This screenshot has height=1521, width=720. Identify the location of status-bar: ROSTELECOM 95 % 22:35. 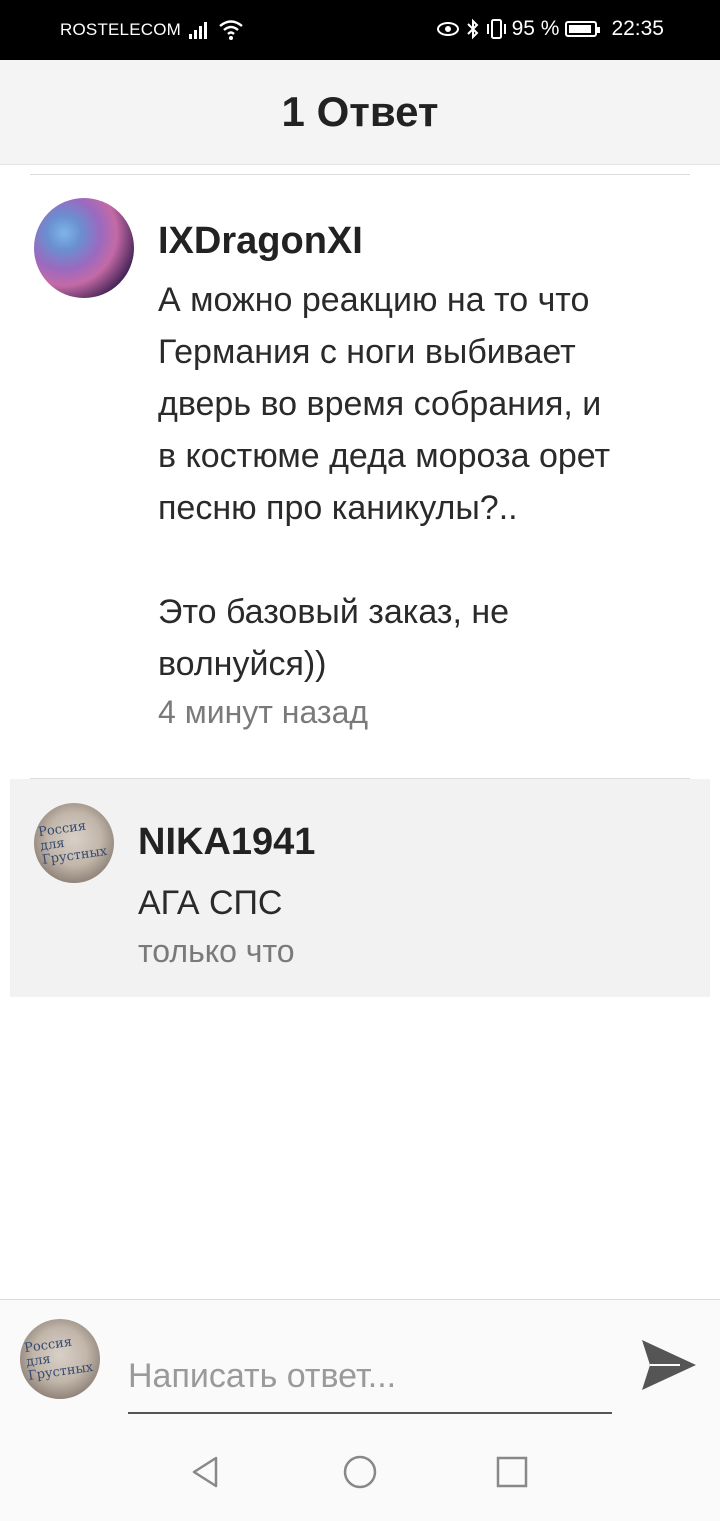
(360, 30).